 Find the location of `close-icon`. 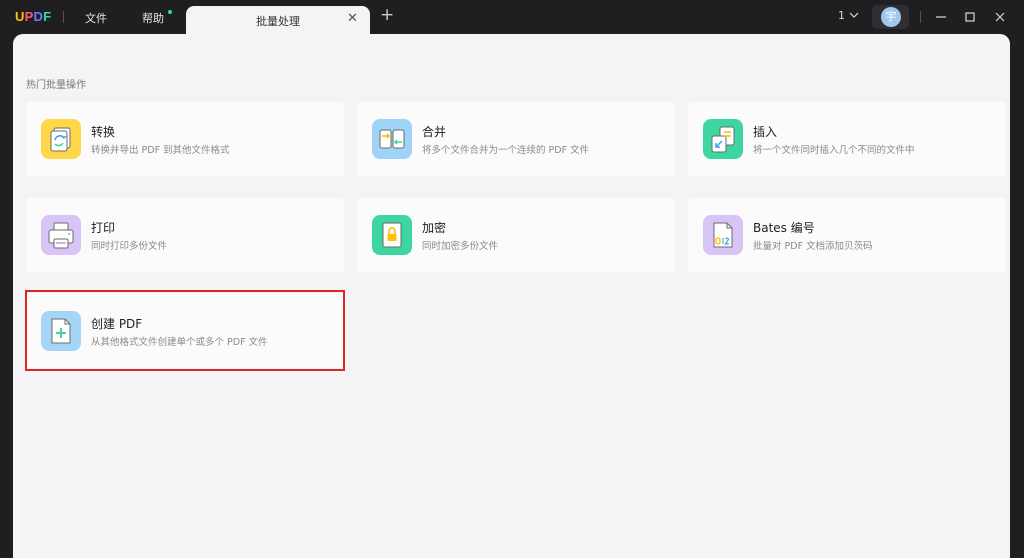

close-icon is located at coordinates (1000, 17).